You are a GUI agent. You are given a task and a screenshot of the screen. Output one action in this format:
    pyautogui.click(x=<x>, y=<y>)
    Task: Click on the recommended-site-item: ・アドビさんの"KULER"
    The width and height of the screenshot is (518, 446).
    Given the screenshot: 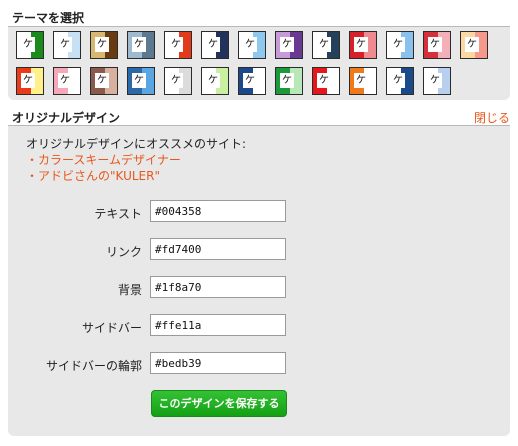 What is the action you would take?
    pyautogui.click(x=136, y=176)
    